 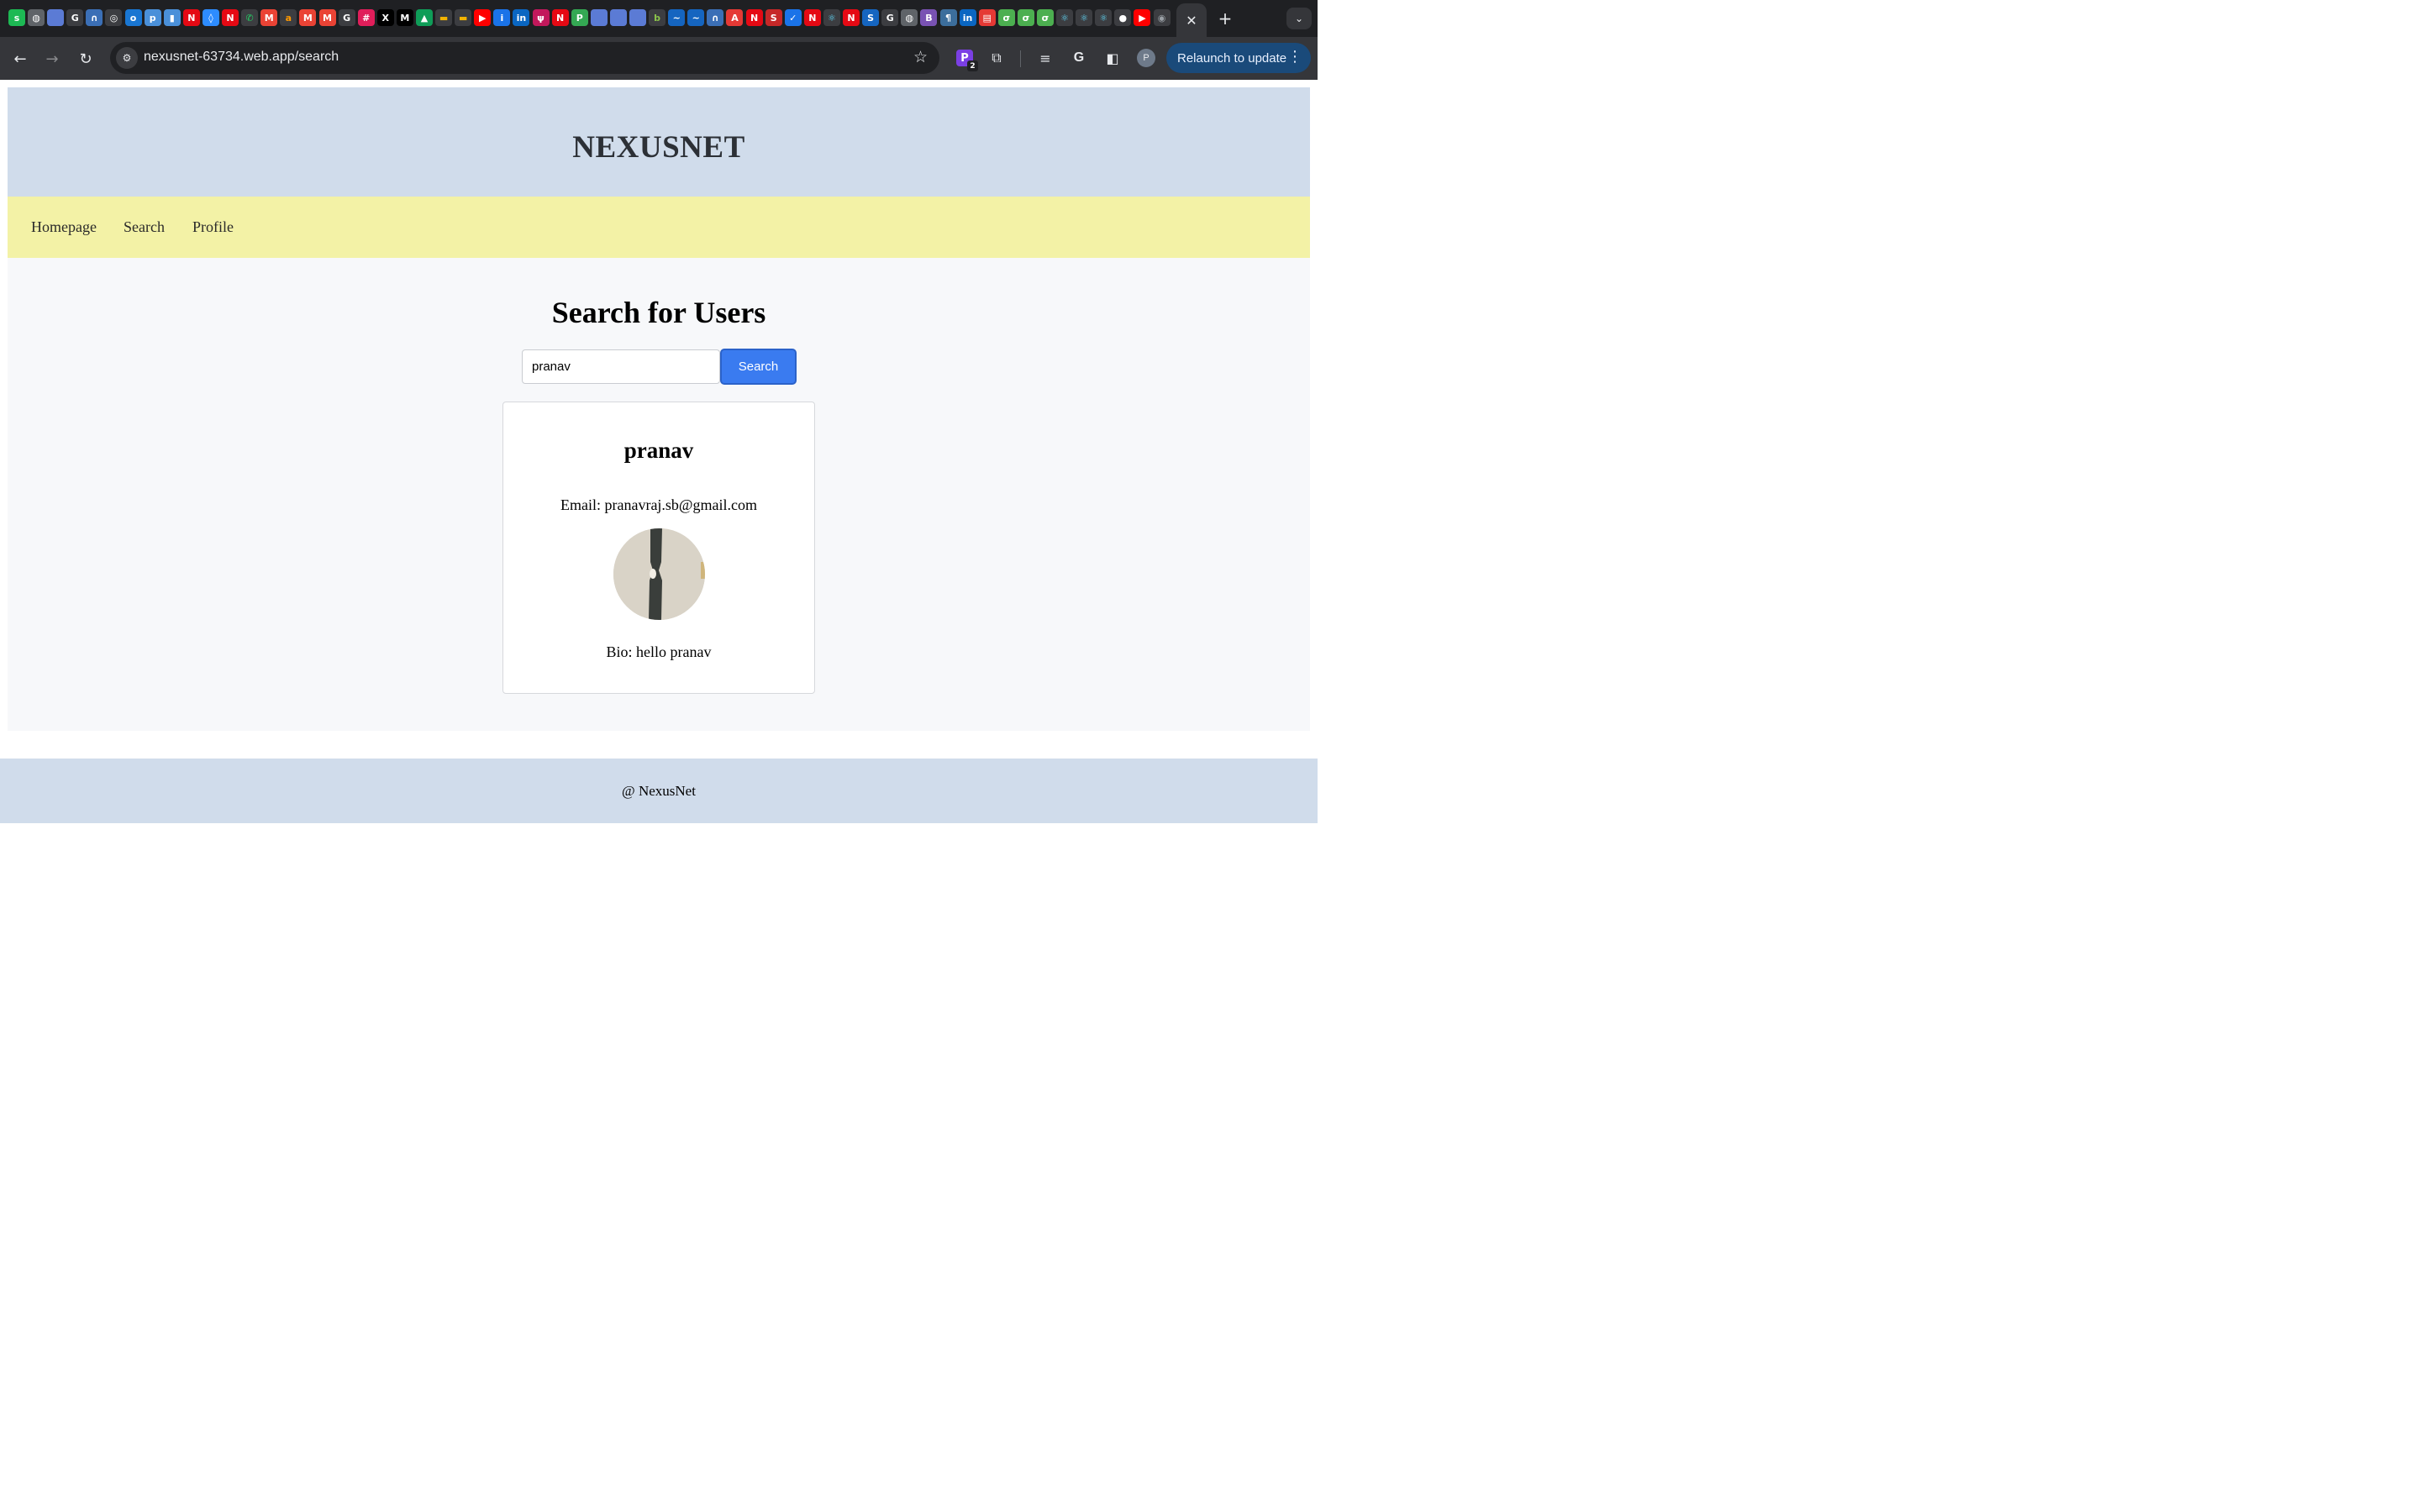 I want to click on site-settings-icon: ⚙, so click(x=127, y=58).